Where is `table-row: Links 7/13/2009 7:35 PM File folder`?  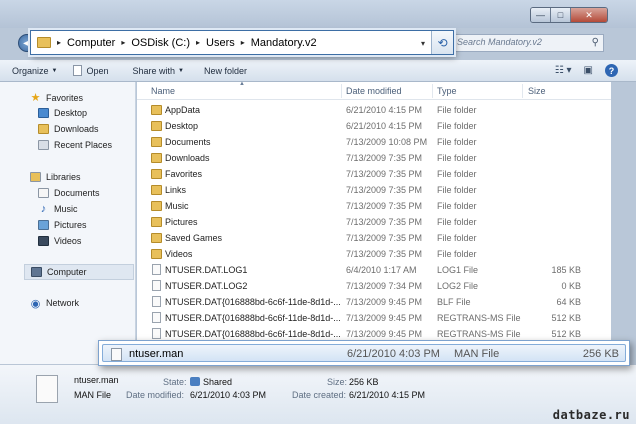 table-row: Links 7/13/2009 7:35 PM File folder is located at coordinates (374, 190).